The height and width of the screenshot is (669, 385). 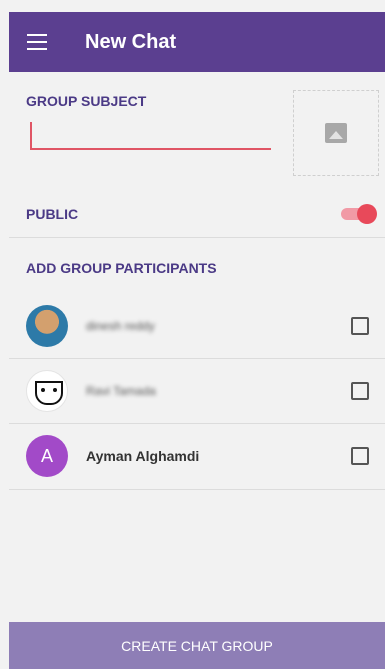 I want to click on page-title: New Chat, so click(x=131, y=41).